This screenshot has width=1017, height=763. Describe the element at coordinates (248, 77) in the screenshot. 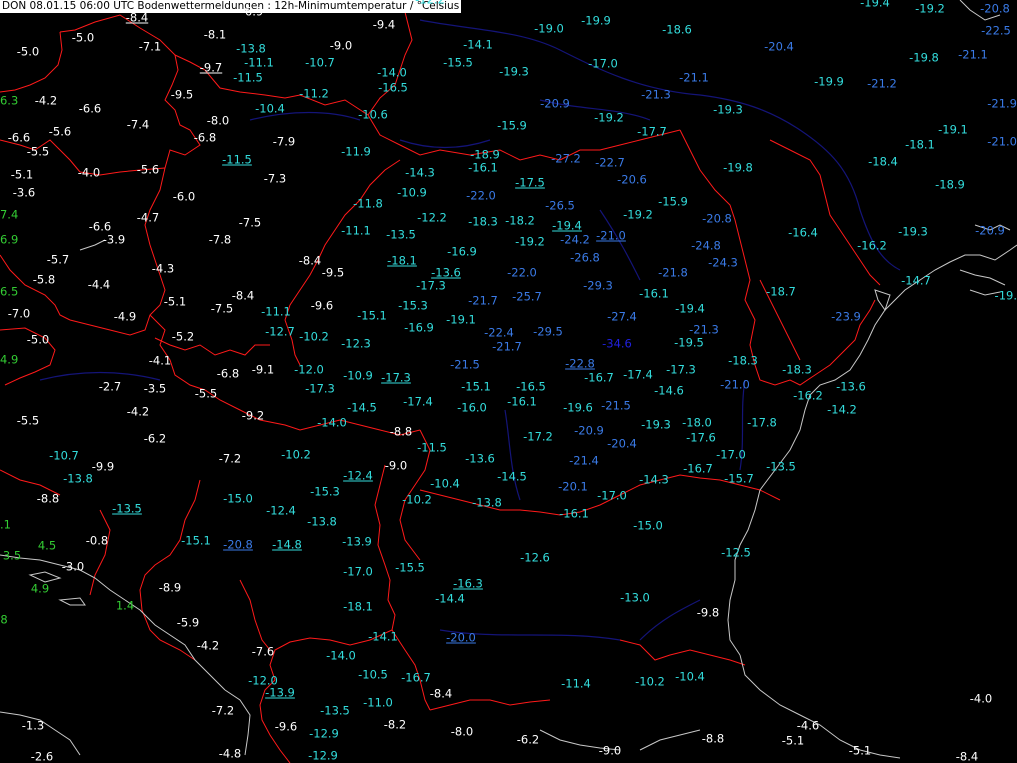

I see `station-temperature: -11.5` at that location.